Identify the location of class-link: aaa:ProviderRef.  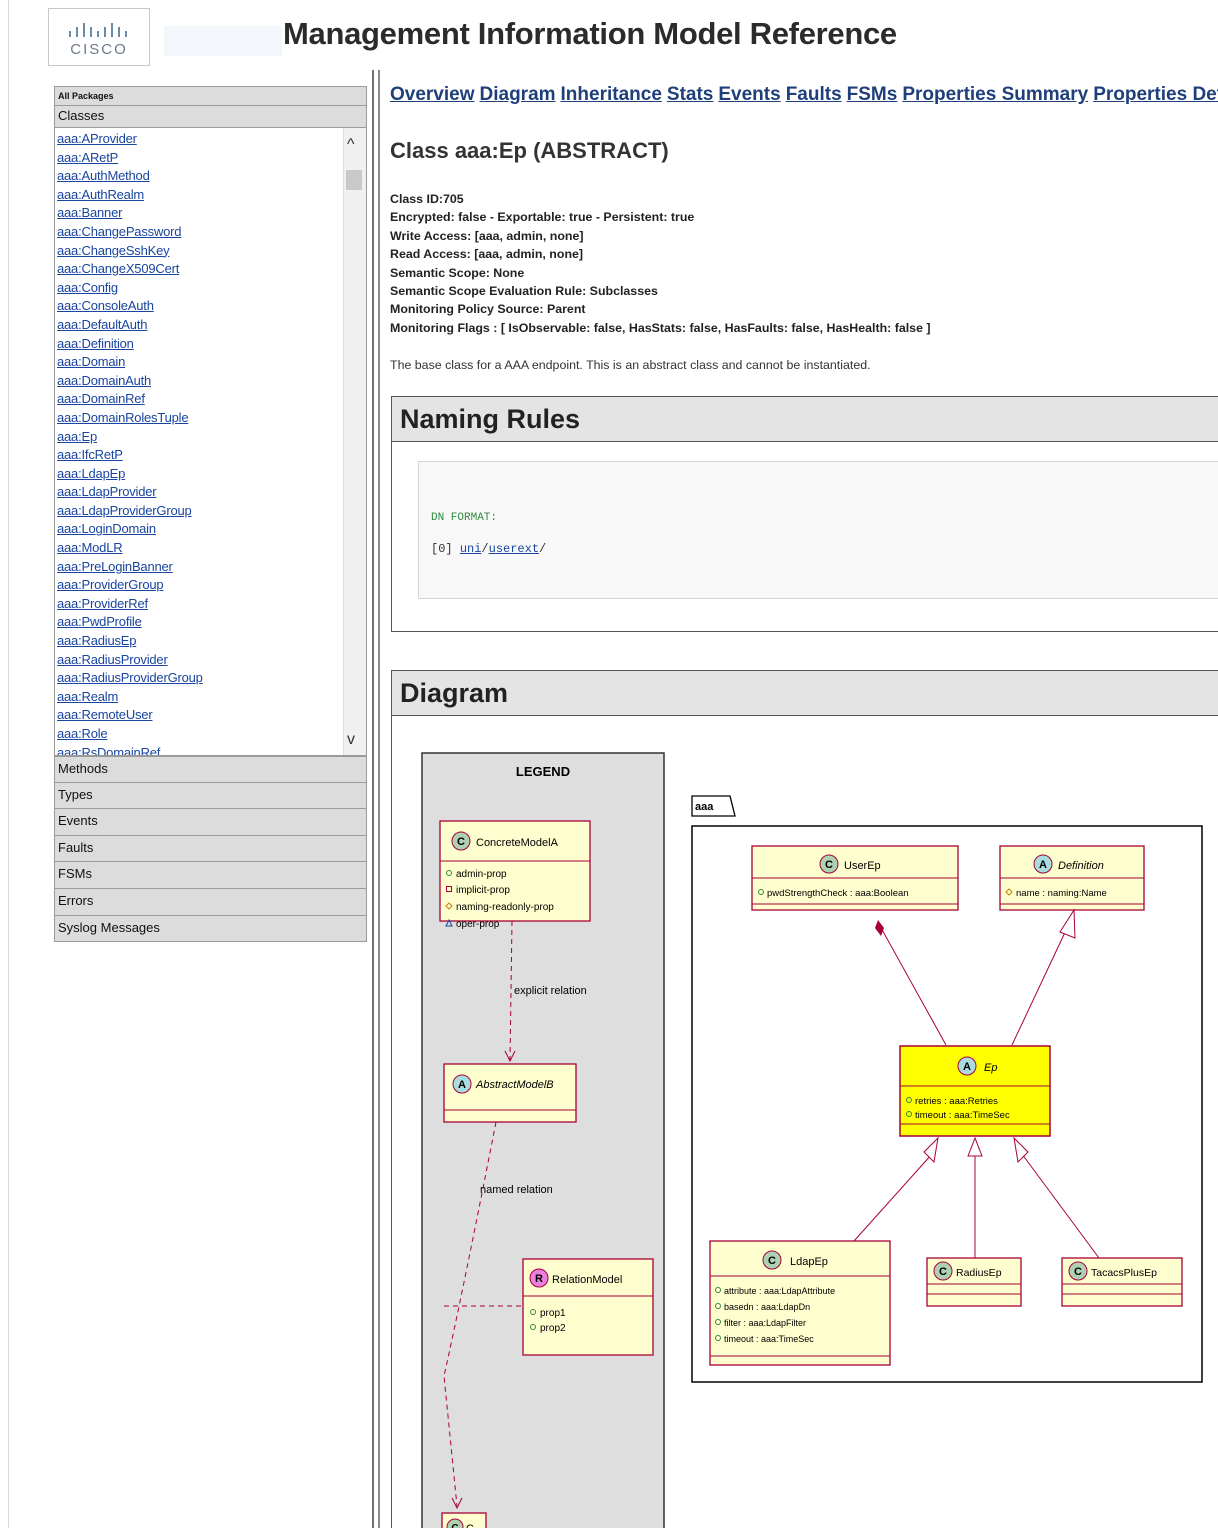
(102, 603).